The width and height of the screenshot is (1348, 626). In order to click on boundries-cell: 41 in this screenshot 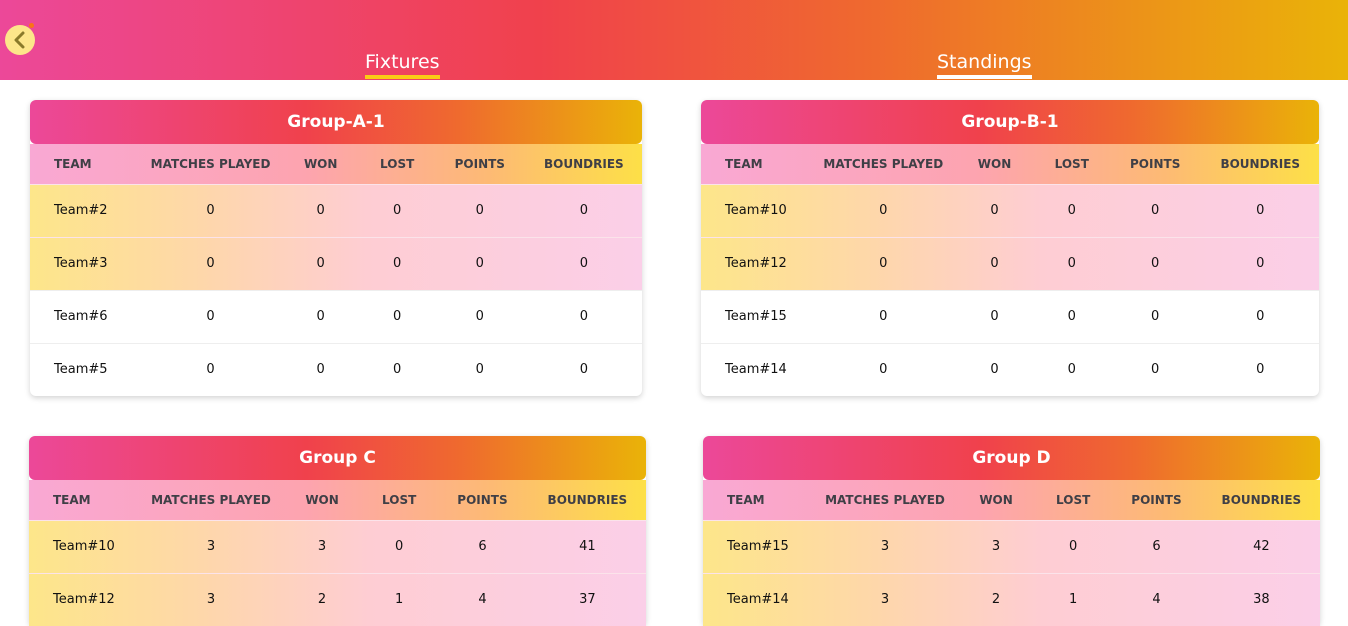, I will do `click(587, 546)`.